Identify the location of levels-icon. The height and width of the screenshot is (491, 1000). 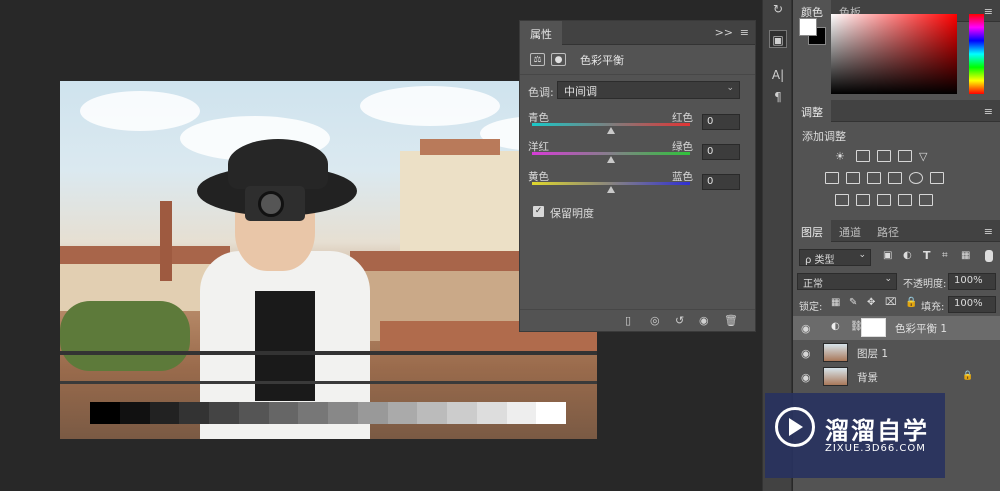
(863, 156).